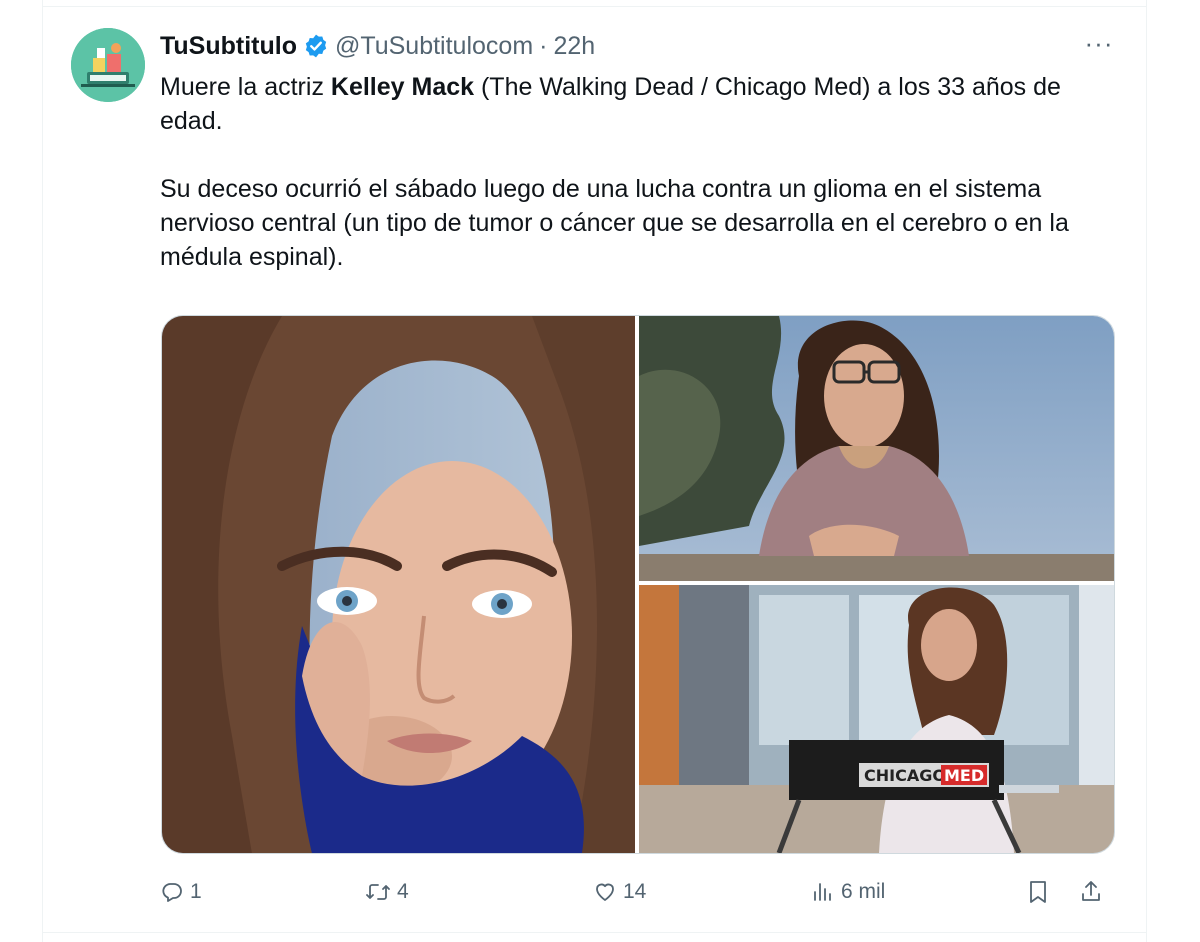  Describe the element at coordinates (42, 471) in the screenshot. I see `card-border-left` at that location.